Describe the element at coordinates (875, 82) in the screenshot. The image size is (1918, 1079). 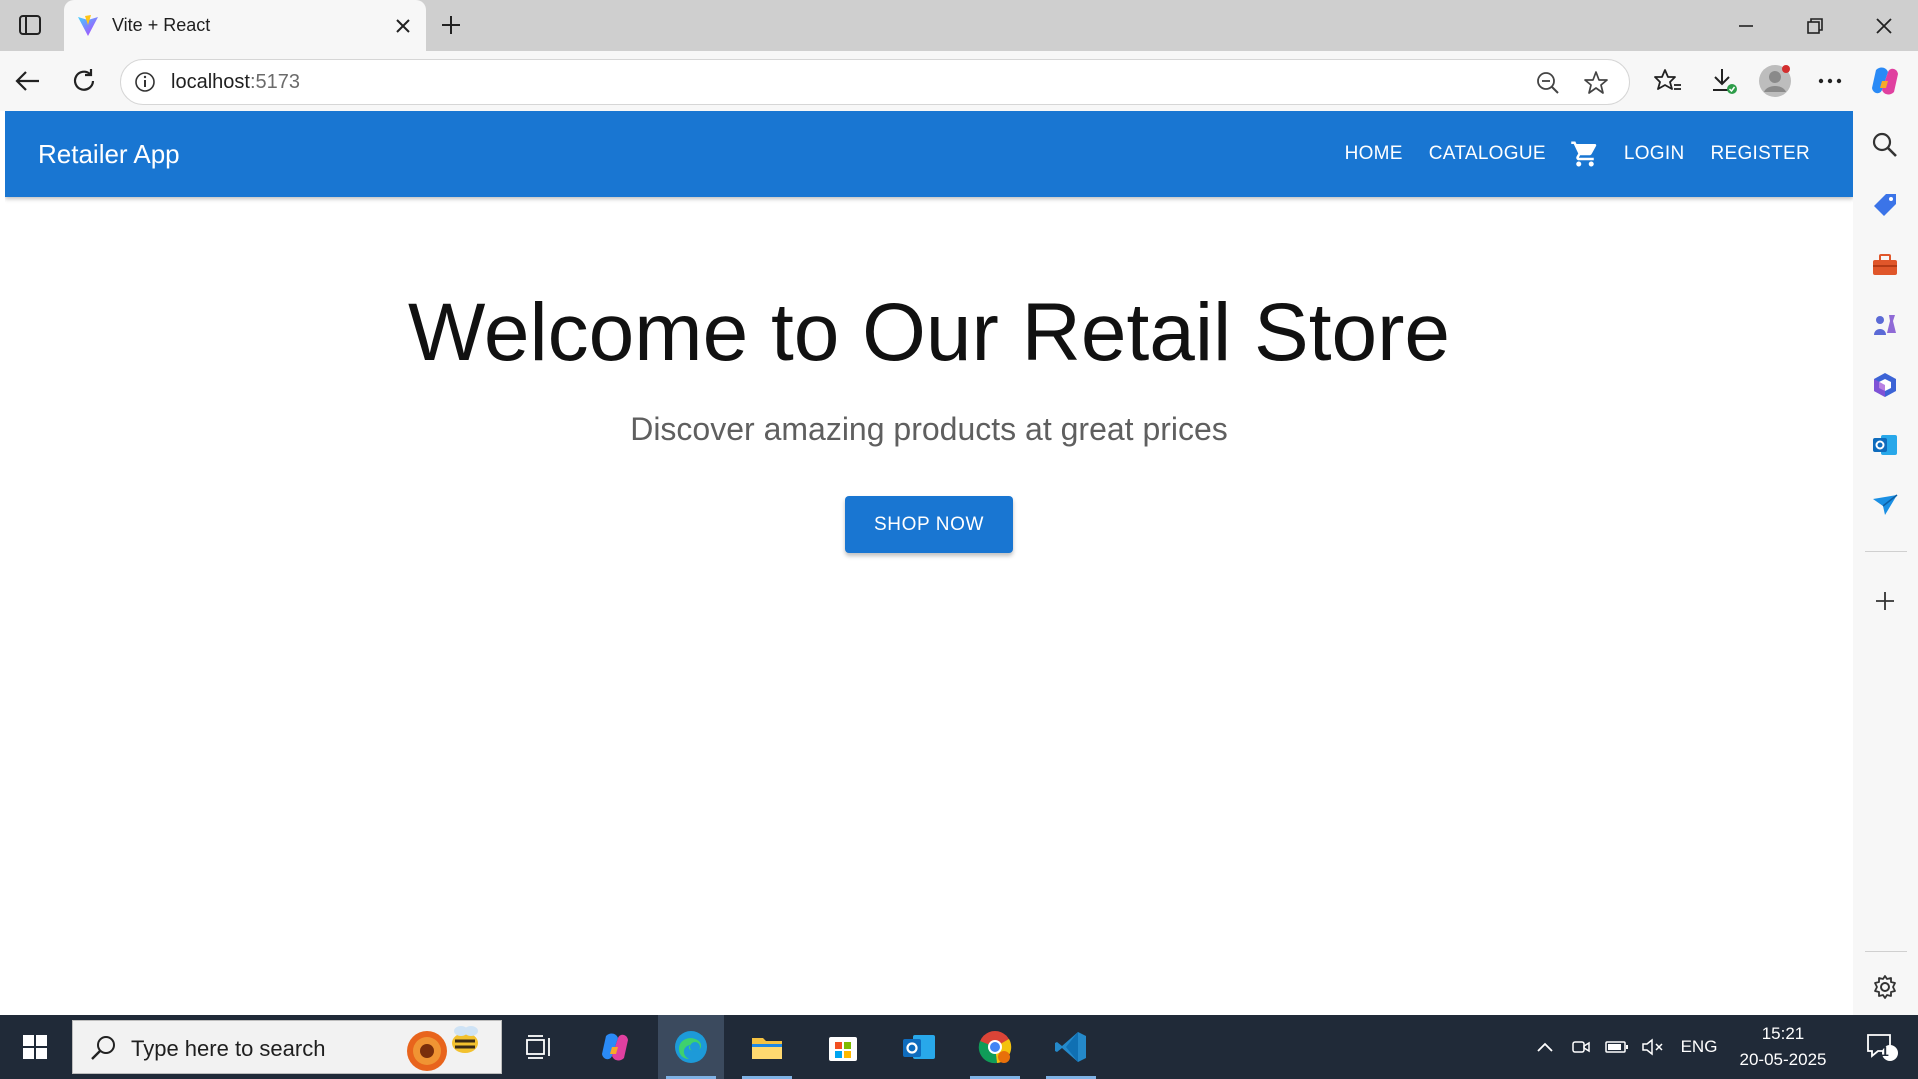
I see `address-bar: localhost:5173` at that location.